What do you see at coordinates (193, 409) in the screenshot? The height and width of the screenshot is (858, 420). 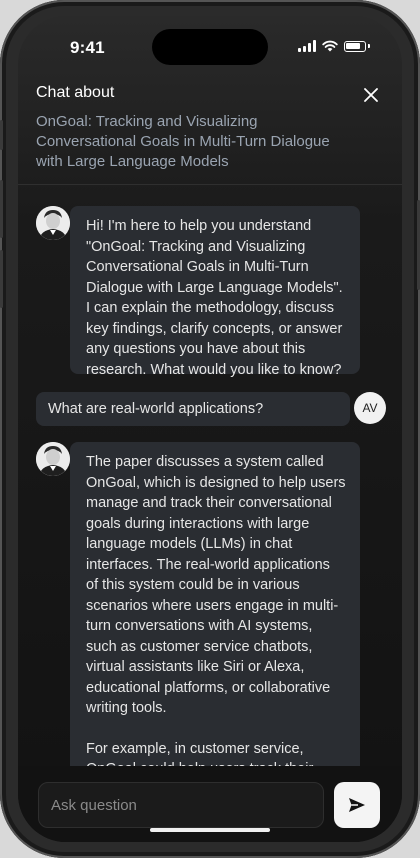 I see `user-message: What are real-world applications?` at bounding box center [193, 409].